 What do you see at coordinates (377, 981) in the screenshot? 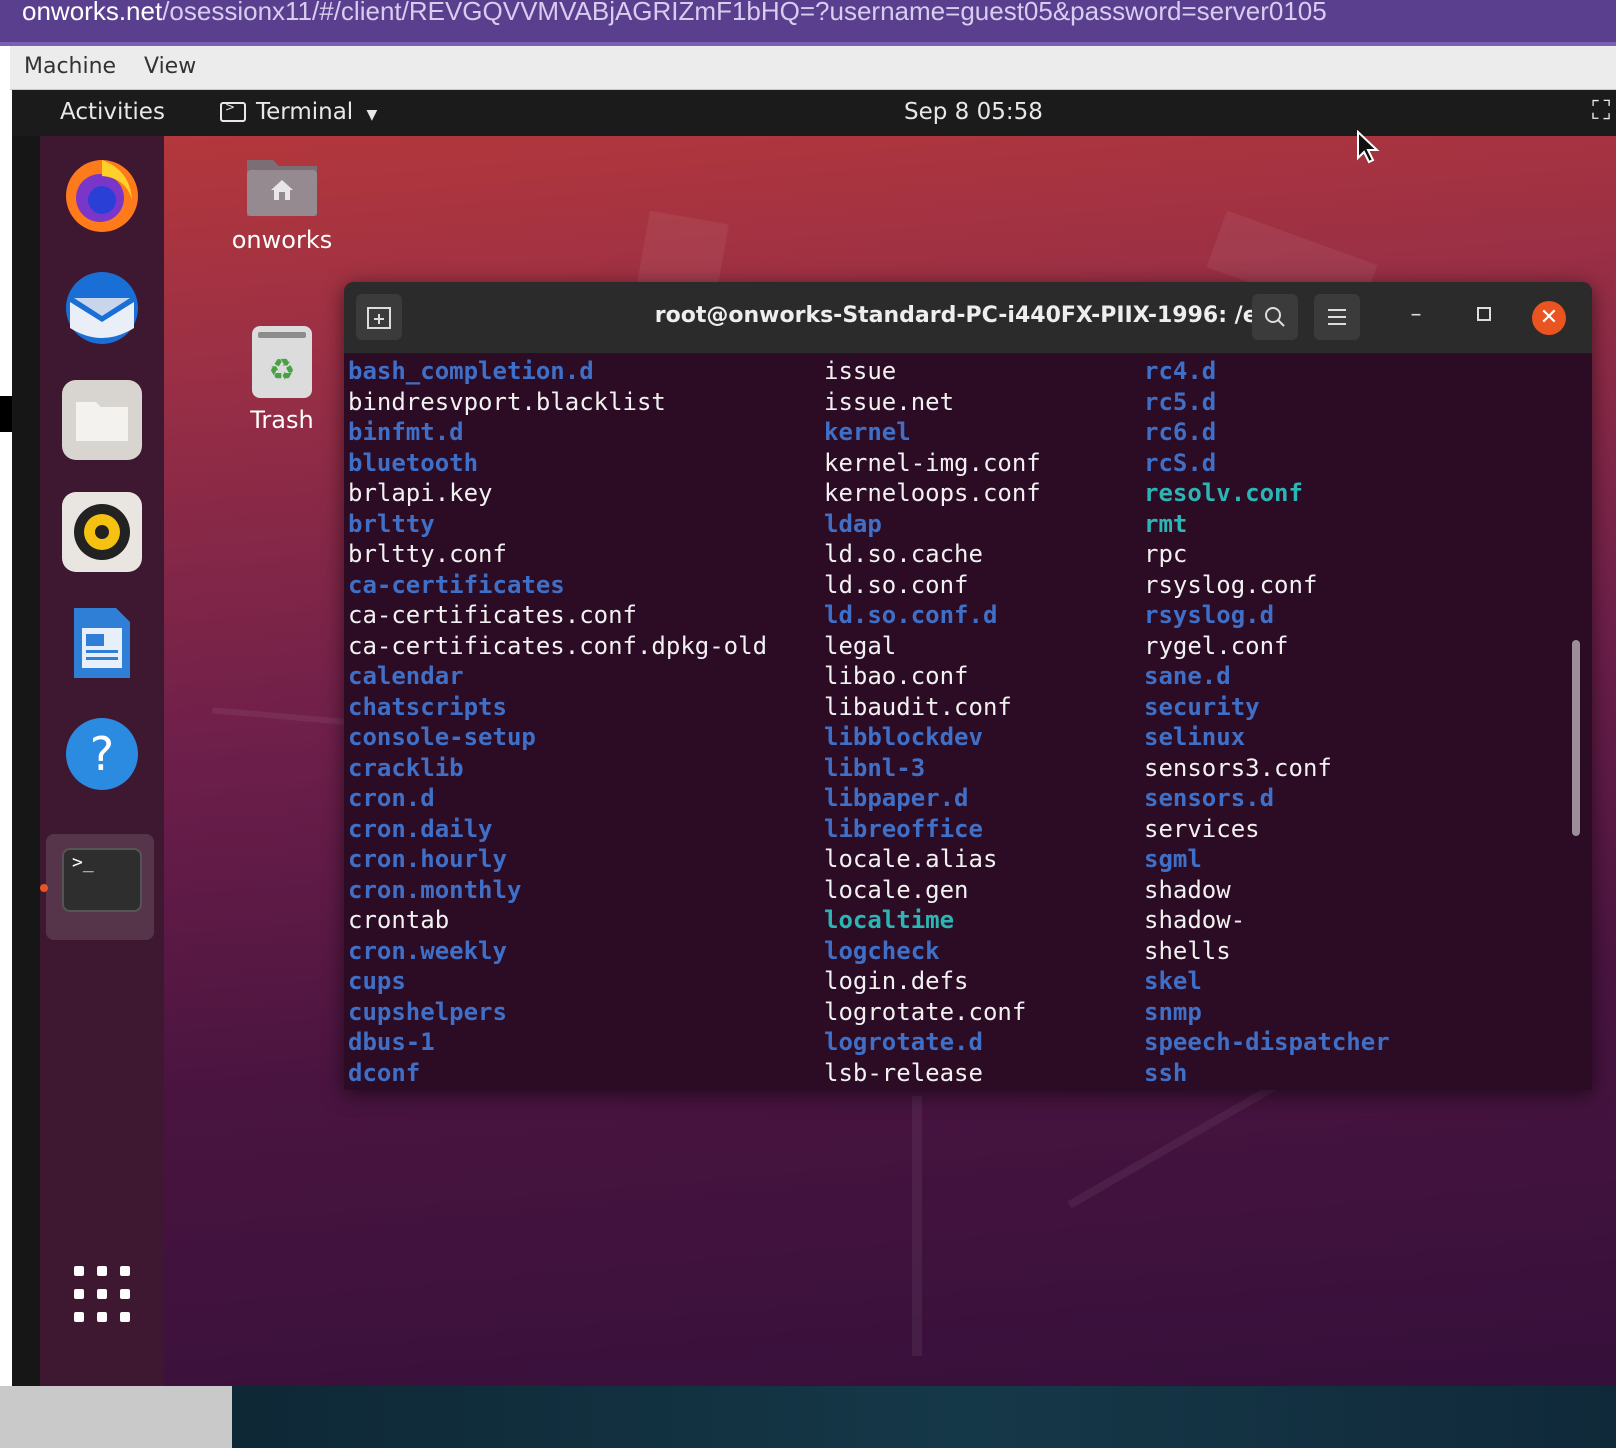
I see `ls-entry-directory: cups` at bounding box center [377, 981].